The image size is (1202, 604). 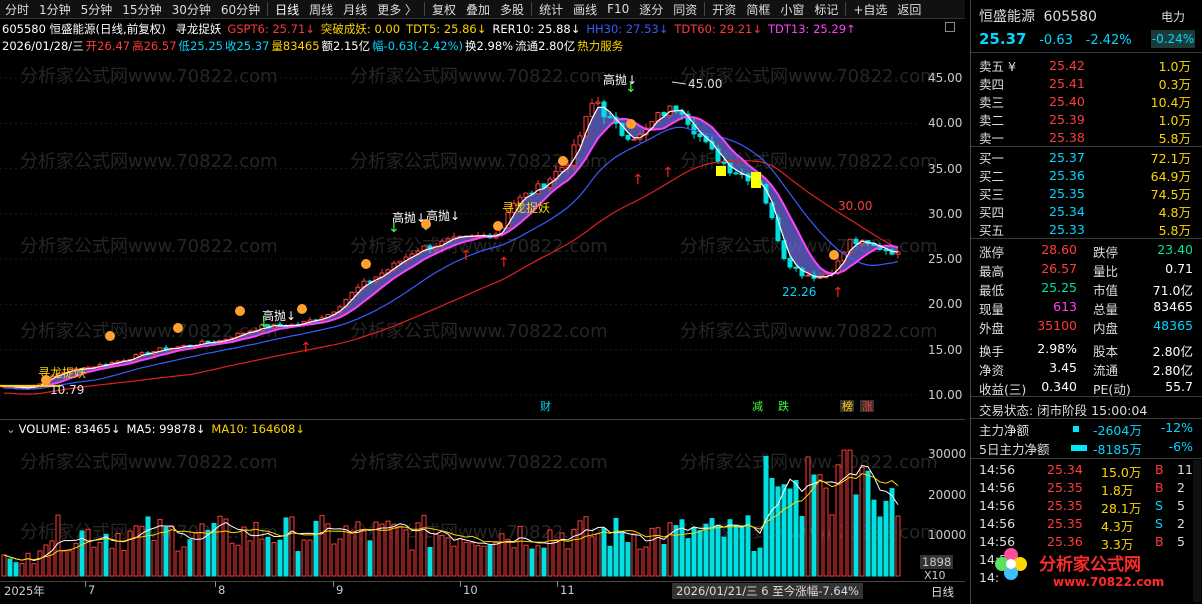 I want to click on stat-value: 0.340, so click(x=1059, y=386).